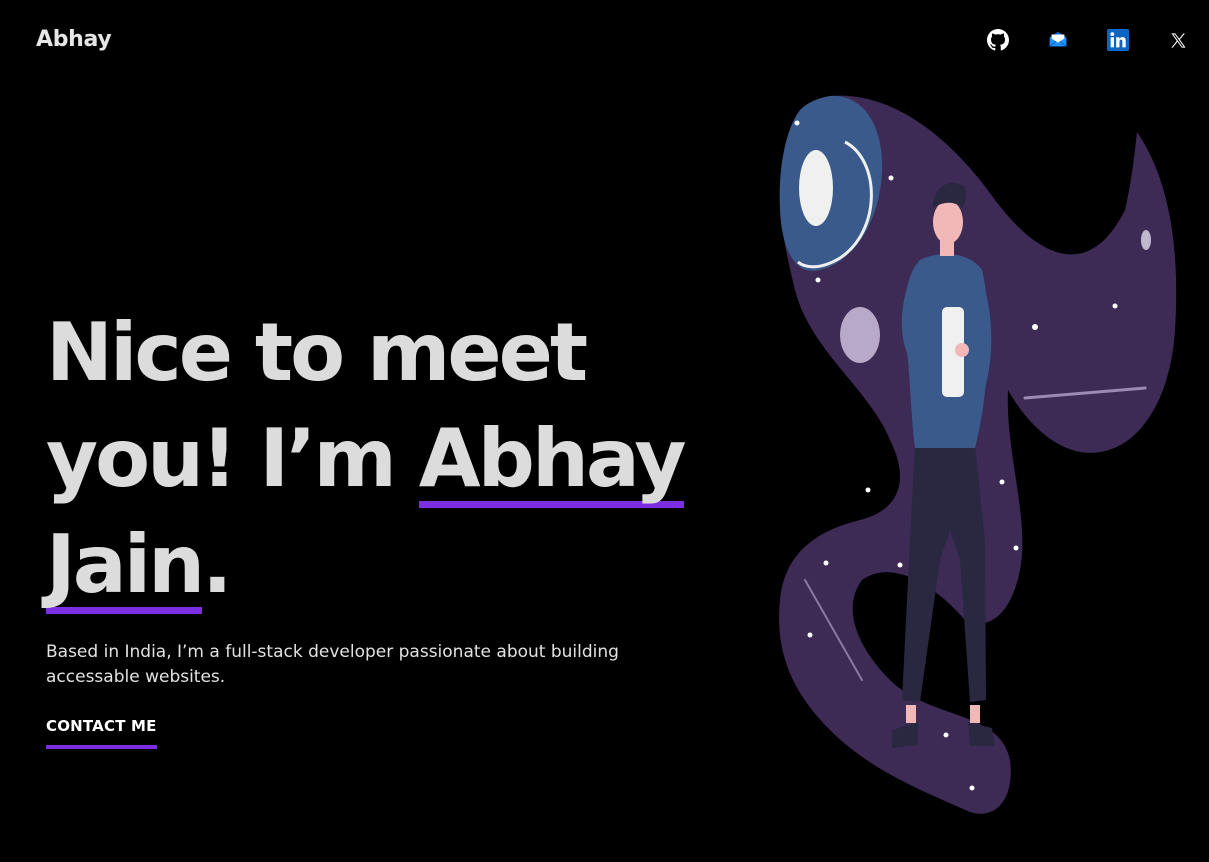 This screenshot has width=1209, height=862. Describe the element at coordinates (406, 565) in the screenshot. I see `headline-line-3: Jain.` at that location.